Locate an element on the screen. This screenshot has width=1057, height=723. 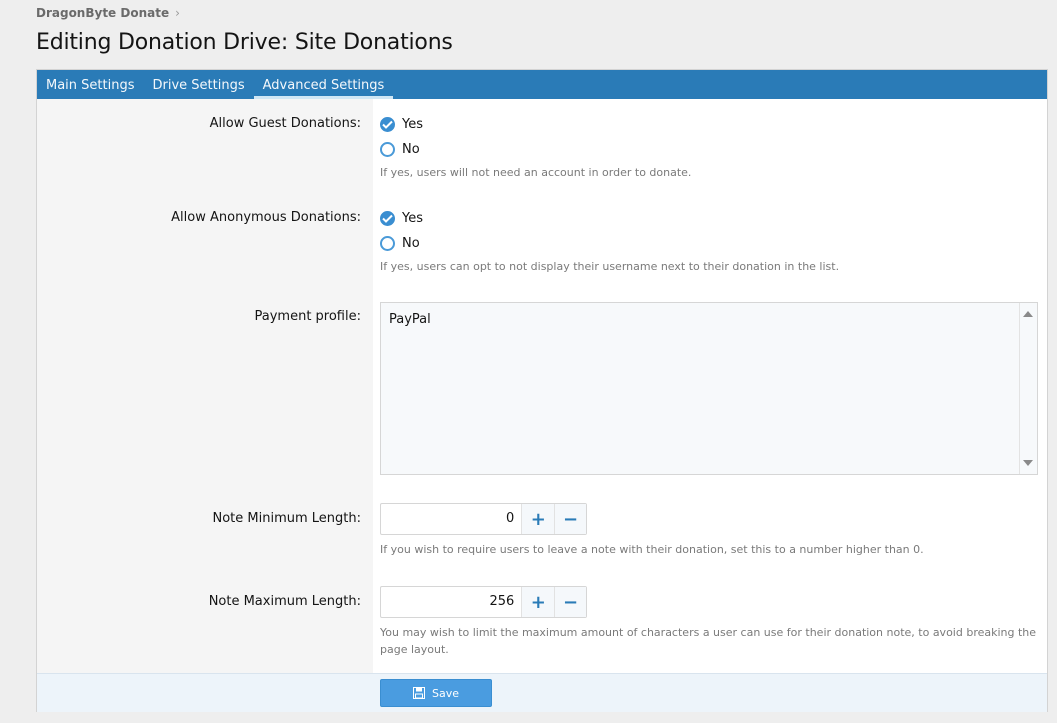
note-max-stepper: 256 + − is located at coordinates (483, 602).